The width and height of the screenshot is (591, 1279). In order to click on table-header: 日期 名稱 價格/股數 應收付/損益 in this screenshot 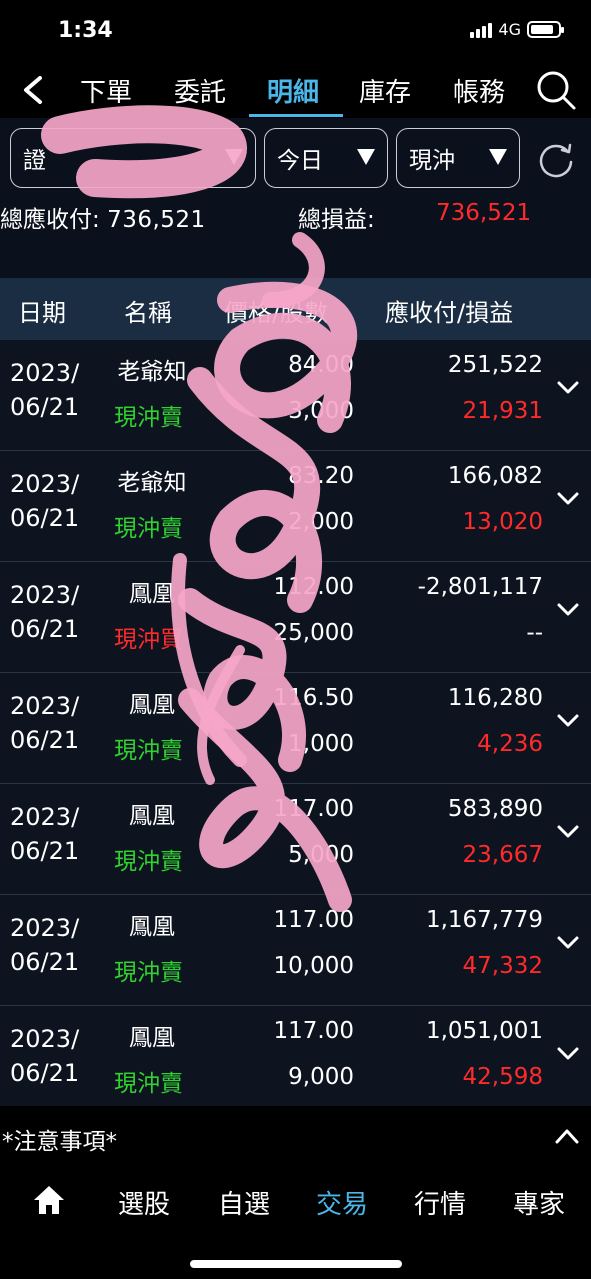, I will do `click(295, 309)`.